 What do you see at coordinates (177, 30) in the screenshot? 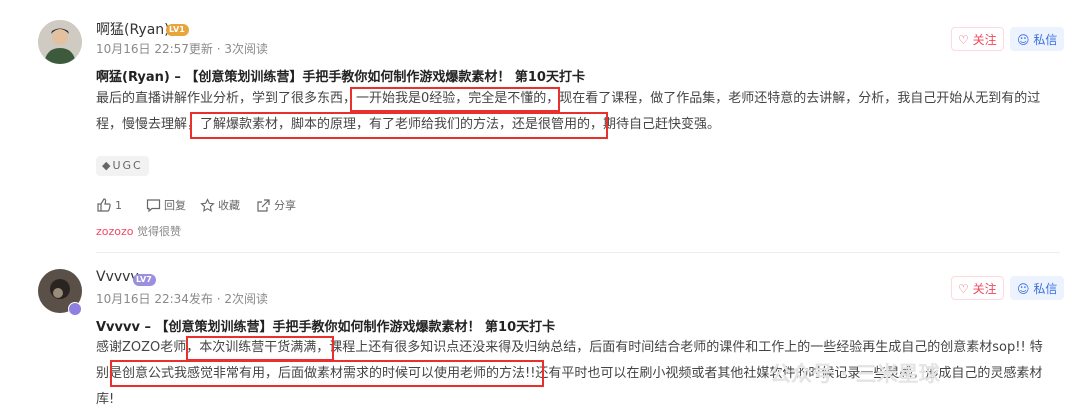
I see `level-badge: LV1` at bounding box center [177, 30].